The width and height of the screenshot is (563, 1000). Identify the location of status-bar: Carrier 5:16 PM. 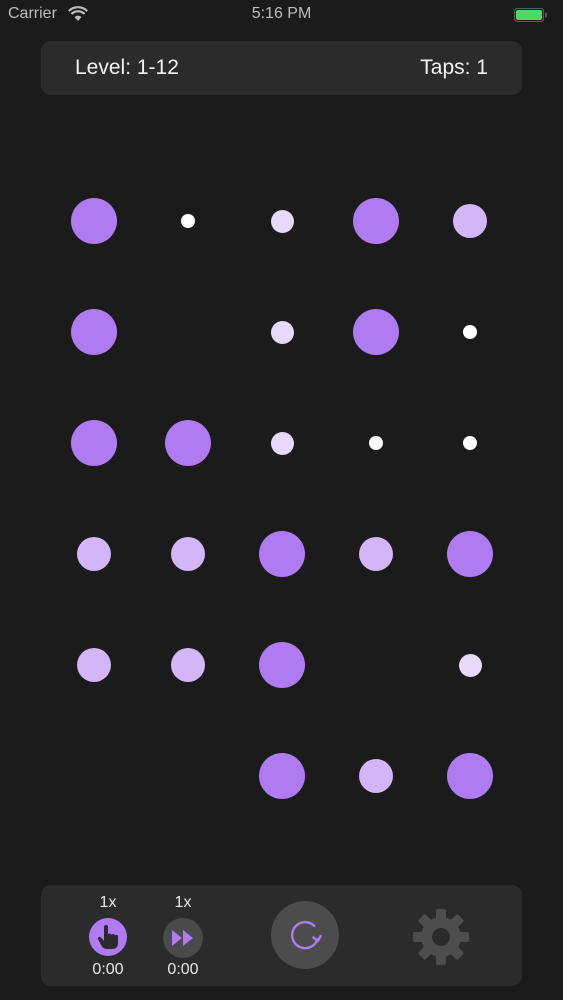
(281, 15).